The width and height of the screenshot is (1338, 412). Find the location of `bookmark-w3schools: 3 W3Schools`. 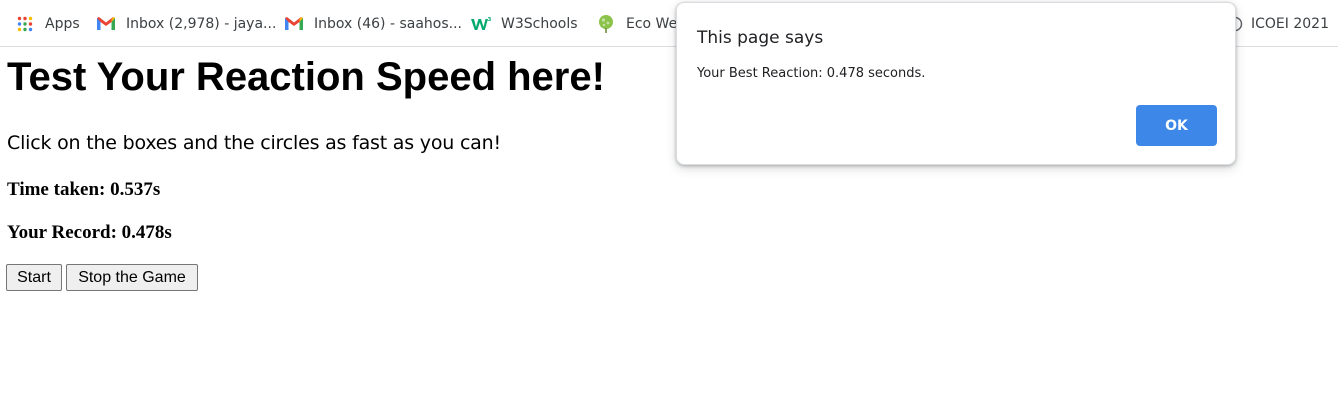

bookmark-w3schools: 3 W3Schools is located at coordinates (524, 23).